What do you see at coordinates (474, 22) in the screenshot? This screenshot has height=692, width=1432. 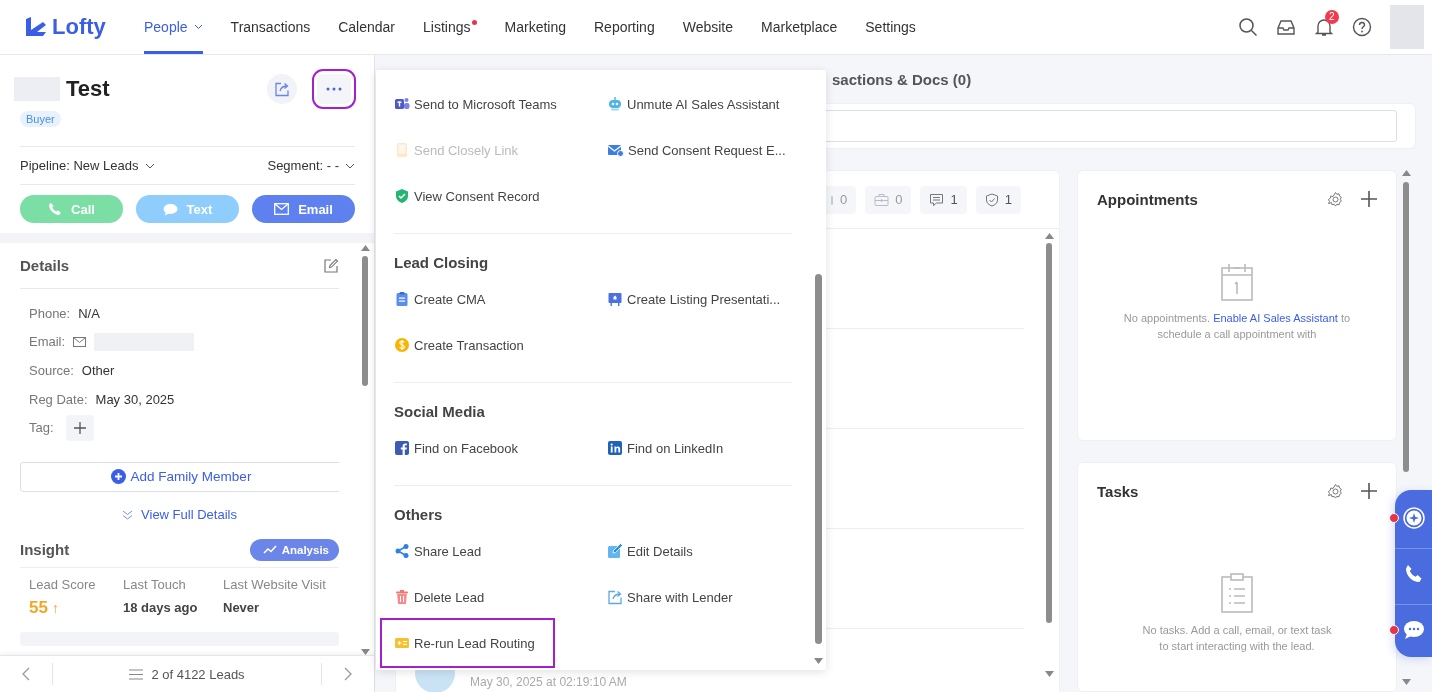 I see `new-dot` at bounding box center [474, 22].